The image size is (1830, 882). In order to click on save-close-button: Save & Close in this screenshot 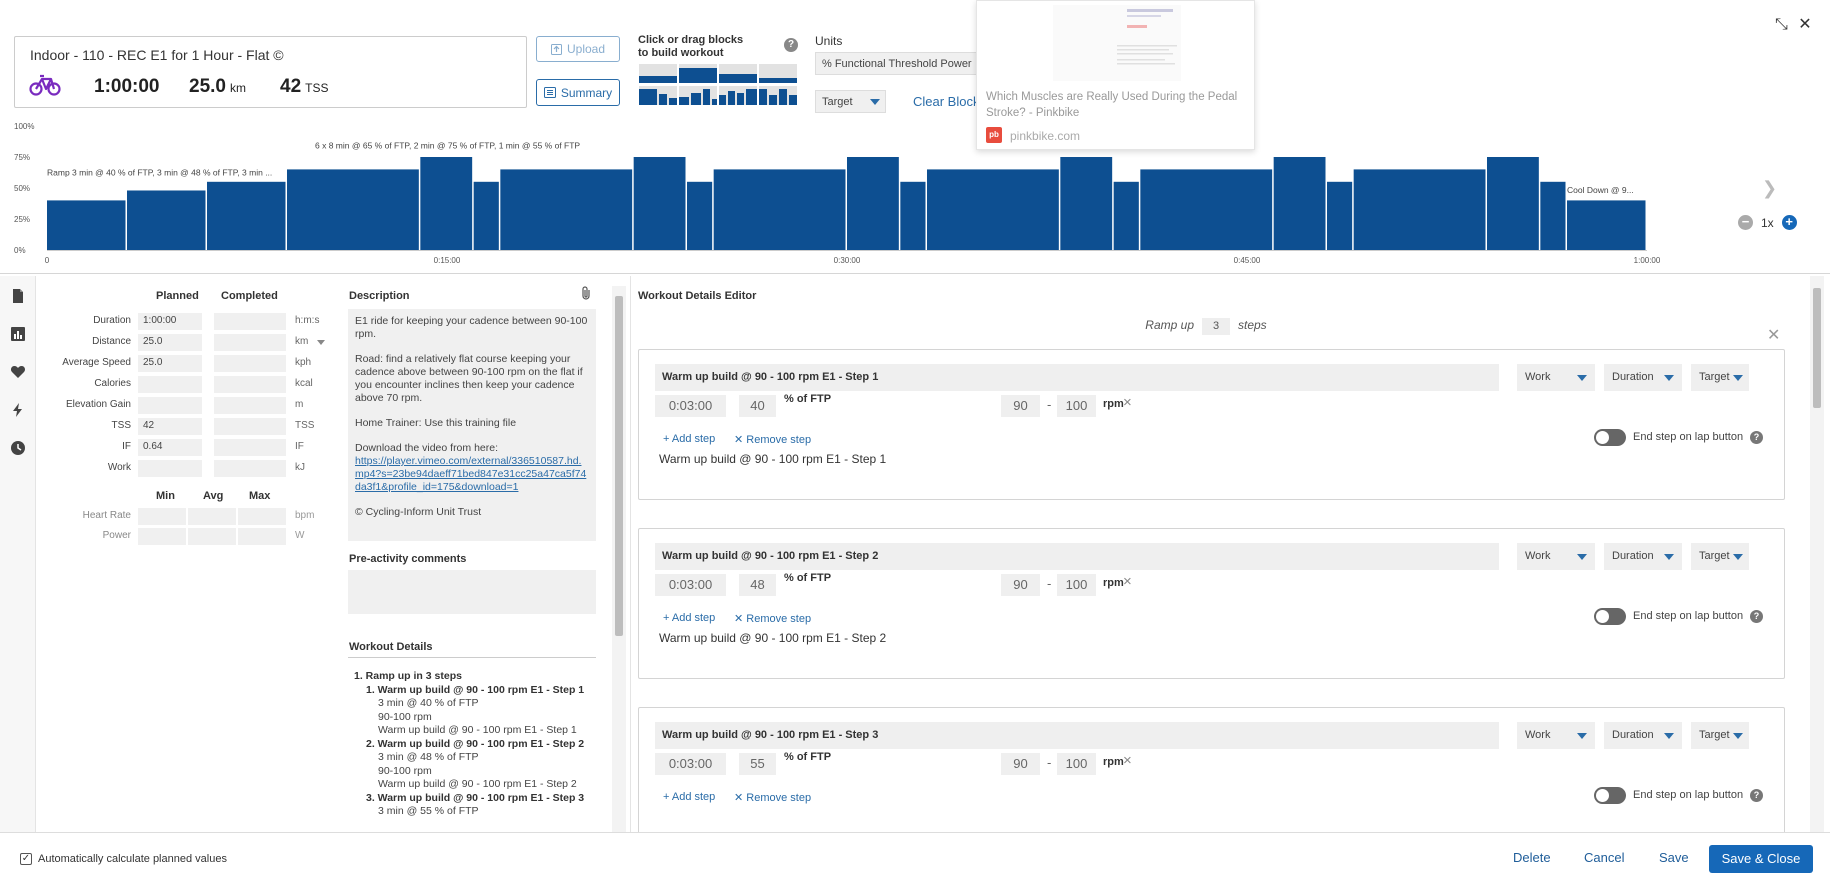, I will do `click(1761, 859)`.